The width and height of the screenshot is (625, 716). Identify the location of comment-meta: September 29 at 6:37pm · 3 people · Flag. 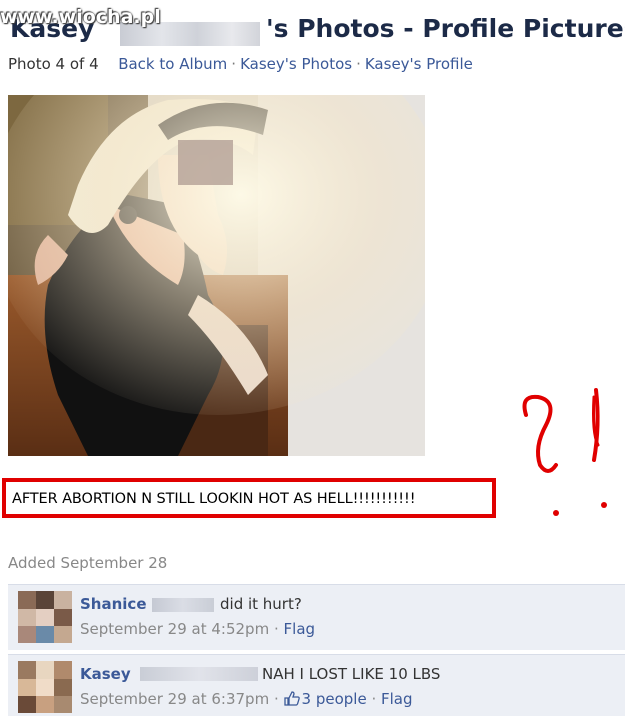
(246, 700).